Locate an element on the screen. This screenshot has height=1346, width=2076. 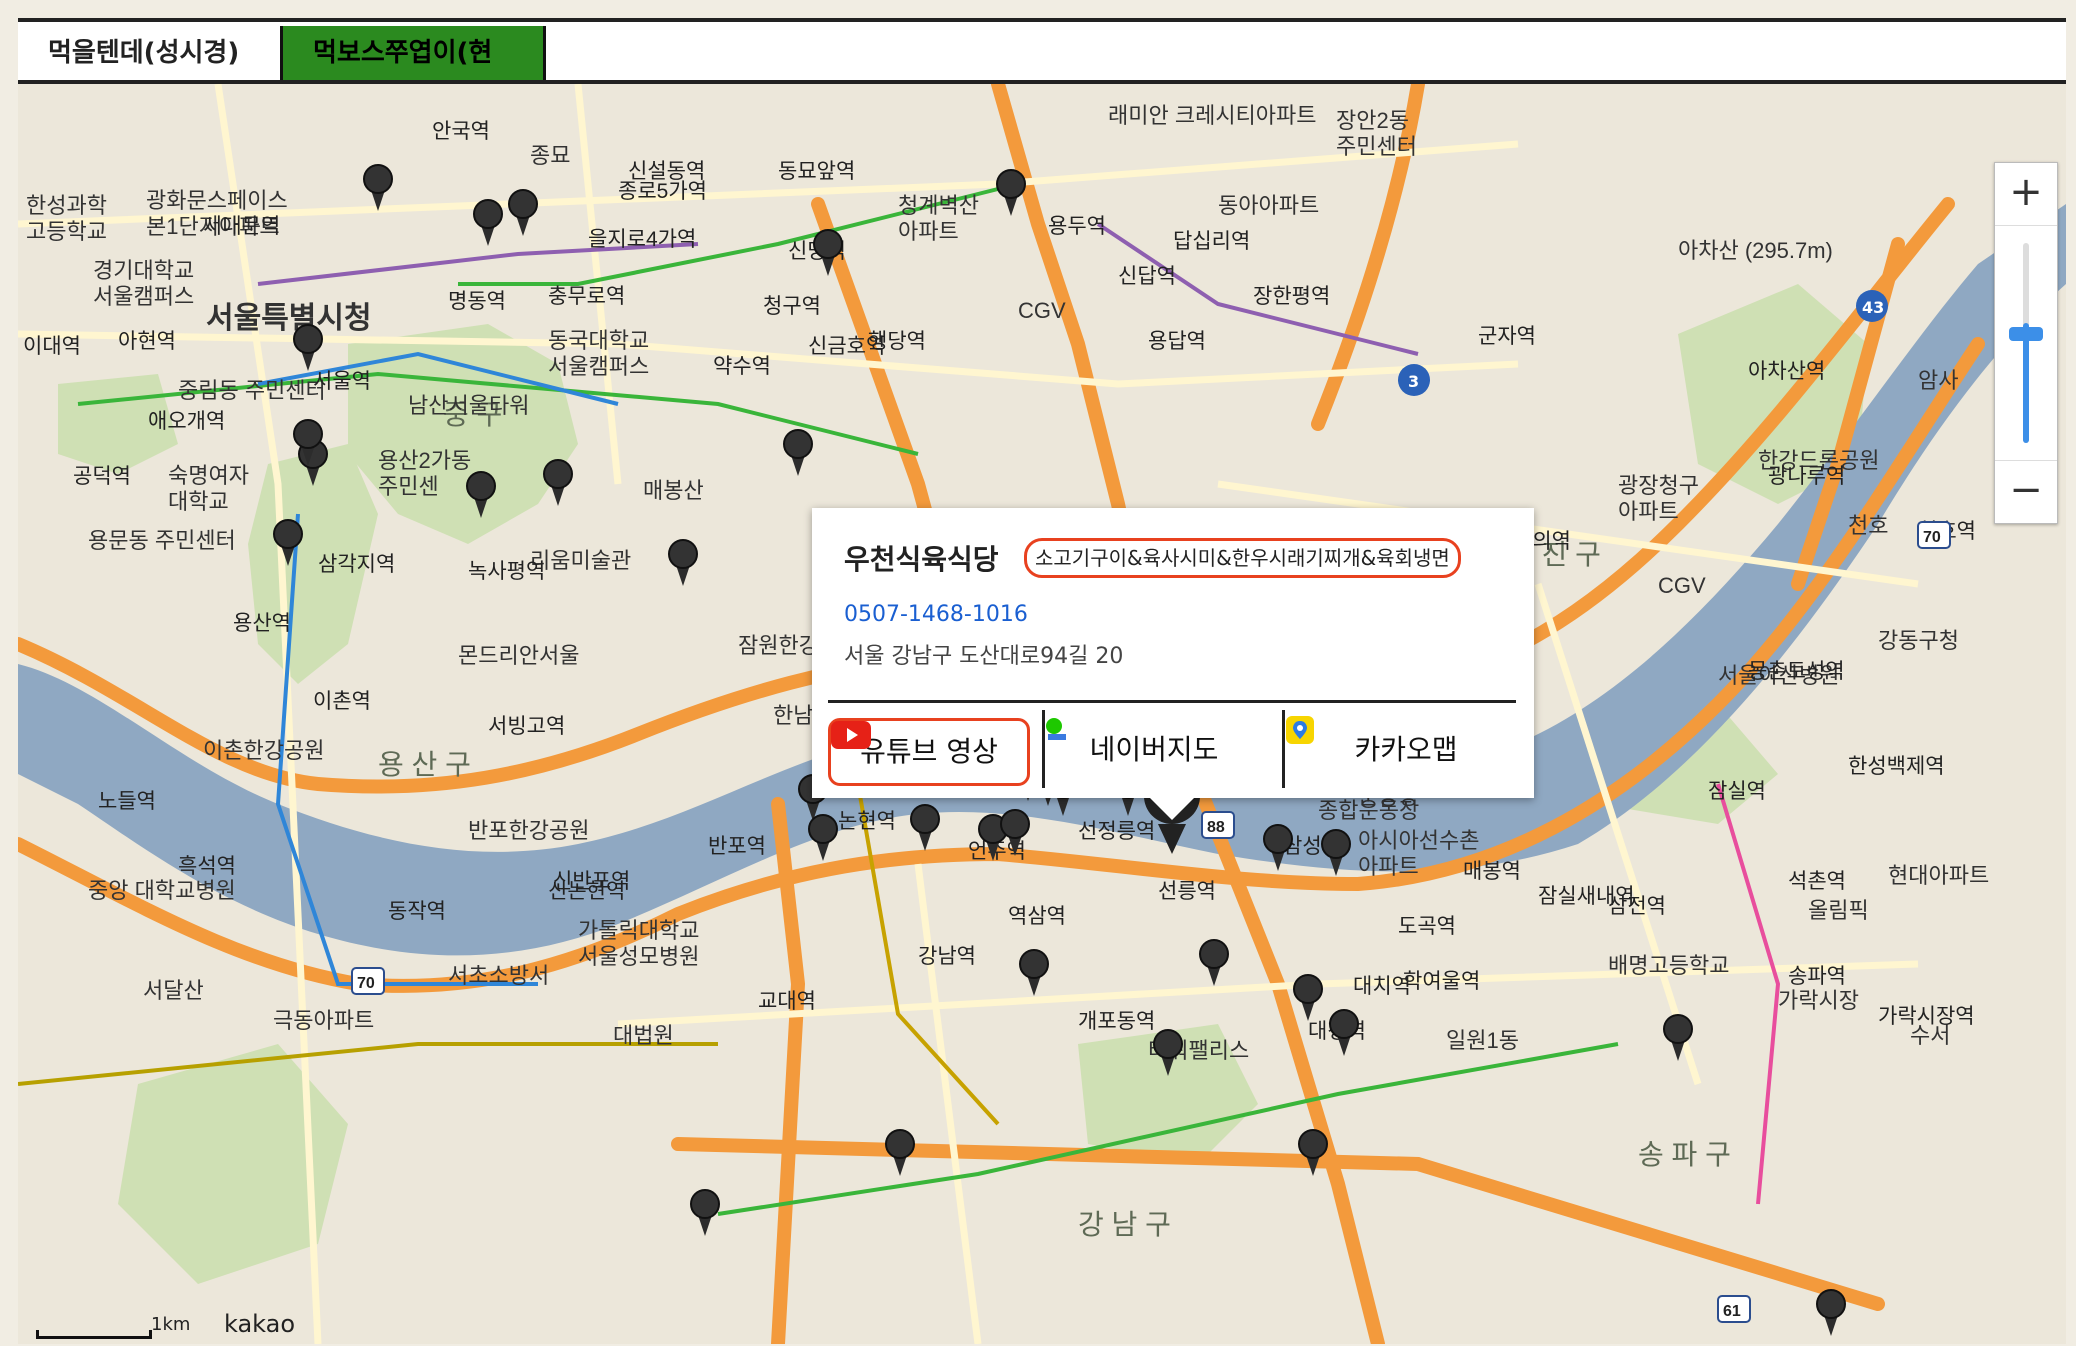
station-label: 삼각지역 is located at coordinates (356, 564).